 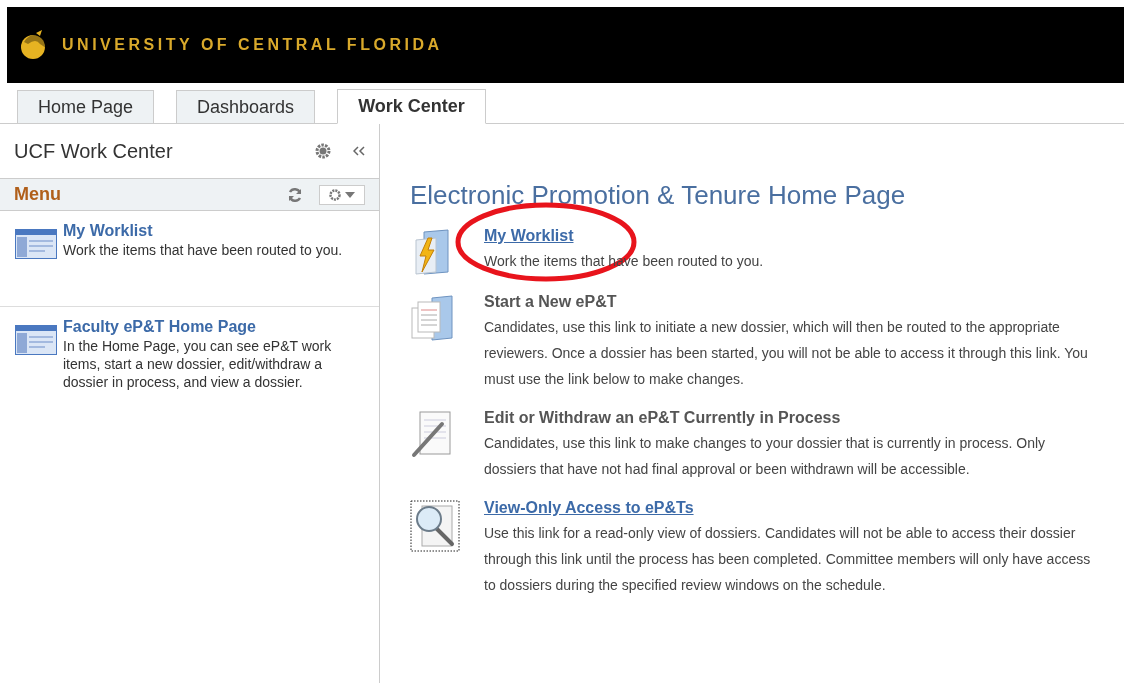 What do you see at coordinates (658, 195) in the screenshot?
I see `page-title: Electronic Promotion & Tenure Home Page` at bounding box center [658, 195].